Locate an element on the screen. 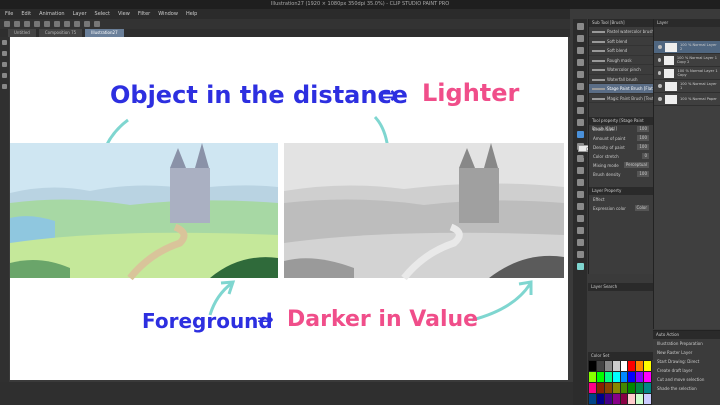 Image resolution: width=720 pixels, height=405 pixels. auto-action-set: Illustration Preparation is located at coordinates (686, 343).